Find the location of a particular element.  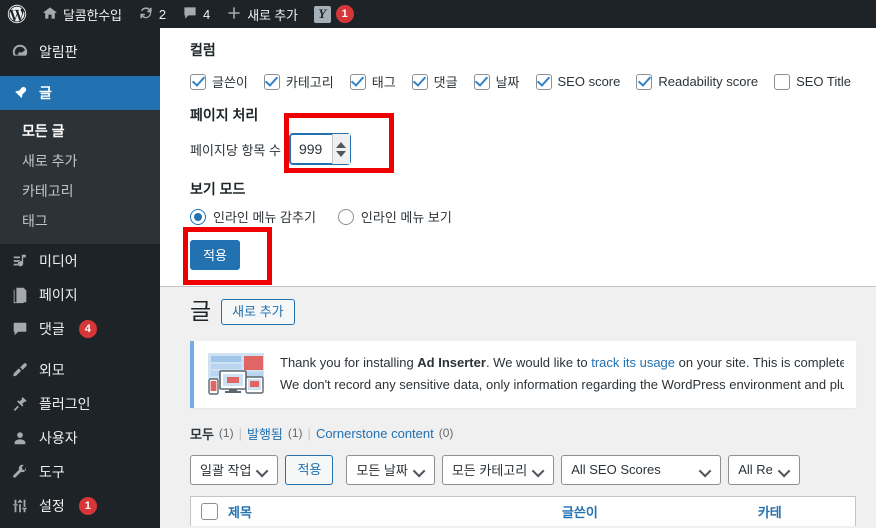

add-new-post-button: 새로 추가 is located at coordinates (258, 311).